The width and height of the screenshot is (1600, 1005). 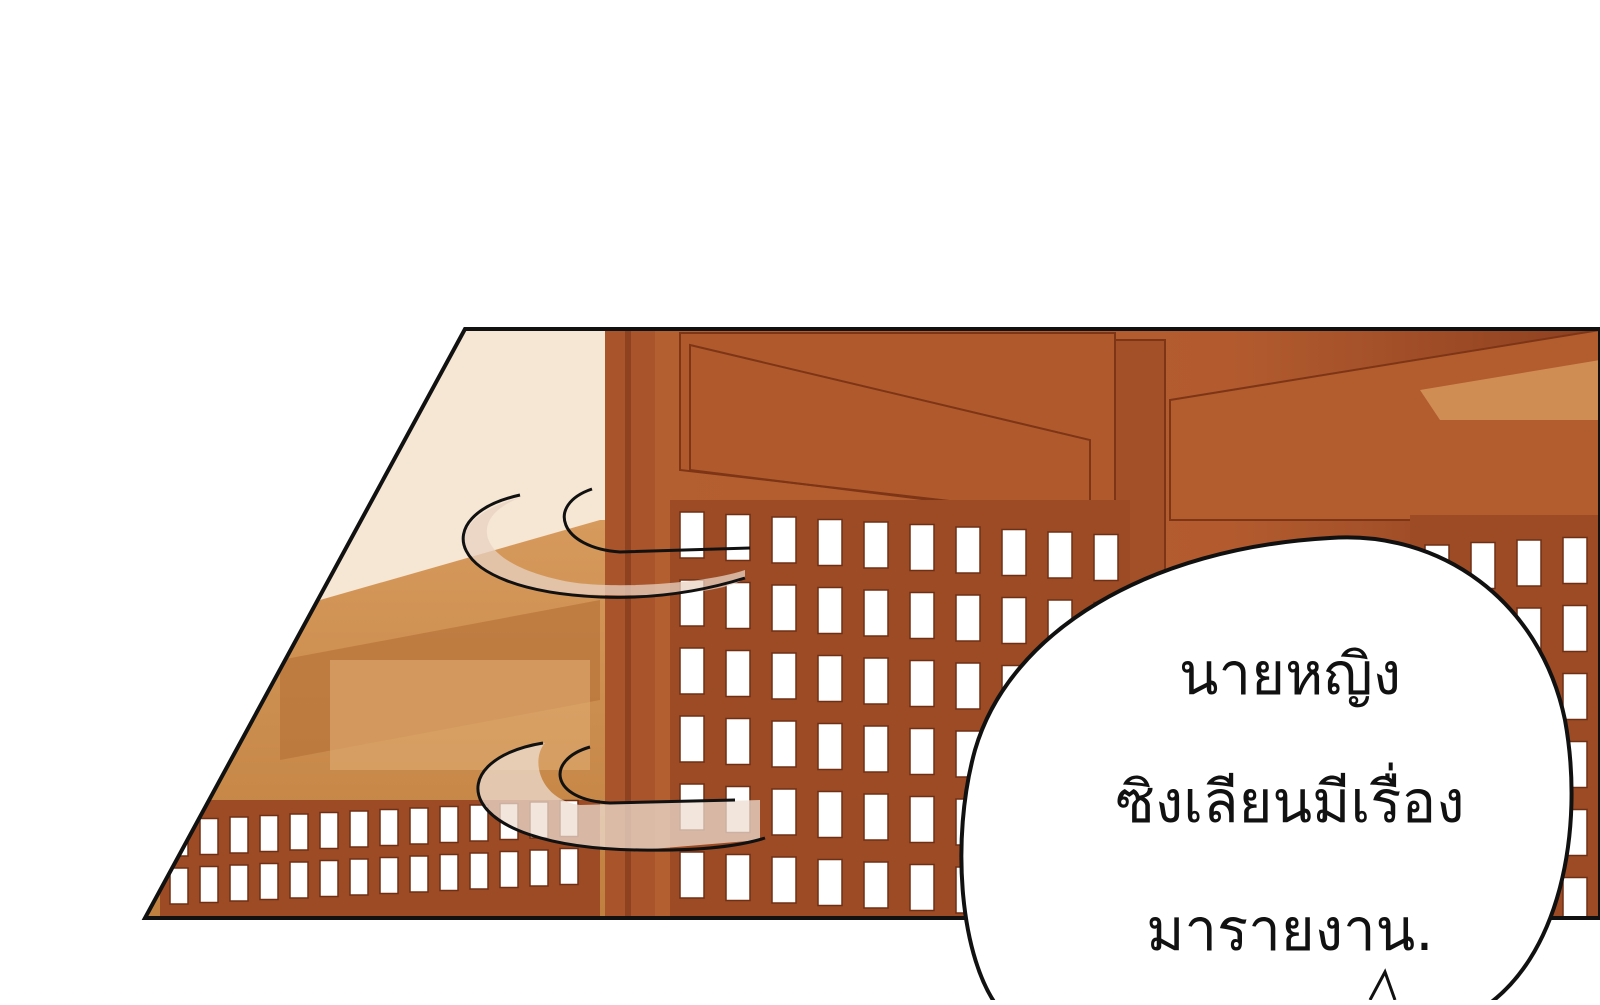 What do you see at coordinates (1290, 930) in the screenshot?
I see `bubble-line-3: มารายงาน.` at bounding box center [1290, 930].